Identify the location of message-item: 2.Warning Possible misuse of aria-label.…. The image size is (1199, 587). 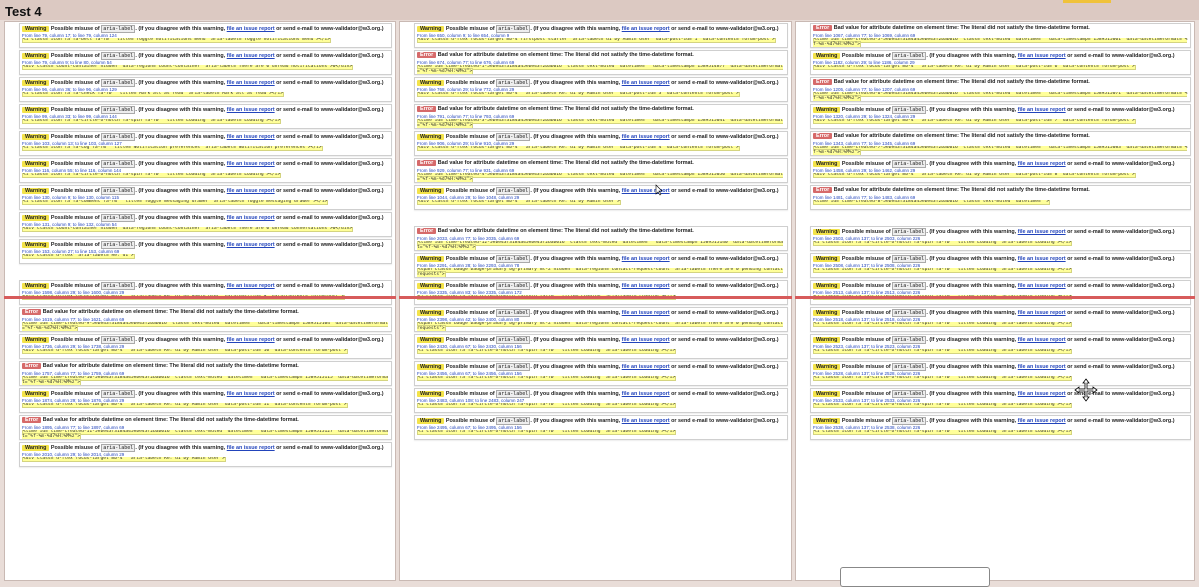
(205, 62).